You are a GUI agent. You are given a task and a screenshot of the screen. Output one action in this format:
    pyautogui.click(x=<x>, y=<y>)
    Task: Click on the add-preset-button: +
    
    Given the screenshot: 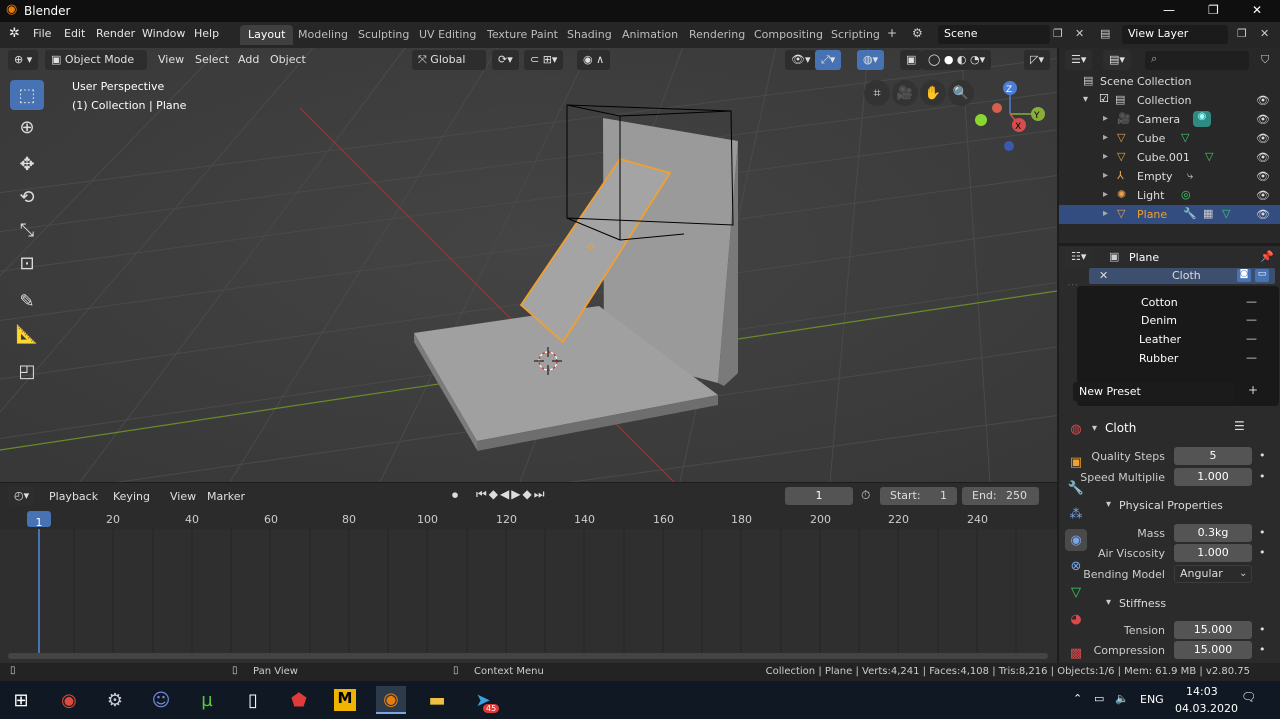 What is the action you would take?
    pyautogui.click(x=1253, y=390)
    